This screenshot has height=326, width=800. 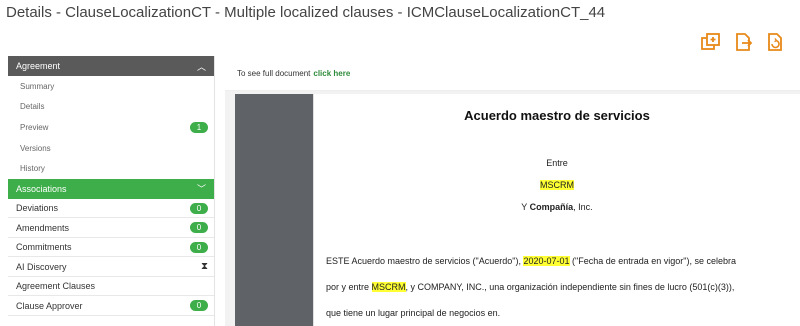 What do you see at coordinates (111, 66) in the screenshot?
I see `agreement-section-header: Agreement ︿` at bounding box center [111, 66].